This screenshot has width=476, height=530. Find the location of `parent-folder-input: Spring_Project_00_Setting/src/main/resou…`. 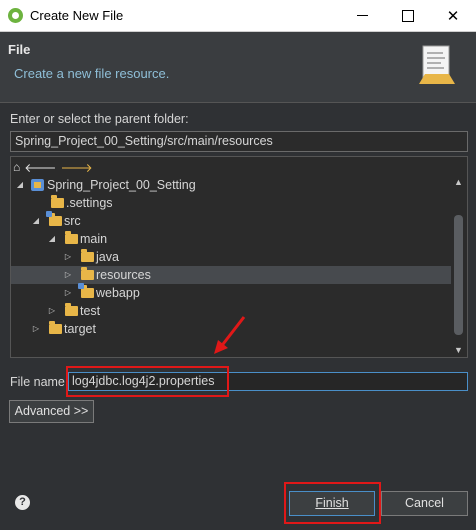

parent-folder-input: Spring_Project_00_Setting/src/main/resou… is located at coordinates (239, 141).